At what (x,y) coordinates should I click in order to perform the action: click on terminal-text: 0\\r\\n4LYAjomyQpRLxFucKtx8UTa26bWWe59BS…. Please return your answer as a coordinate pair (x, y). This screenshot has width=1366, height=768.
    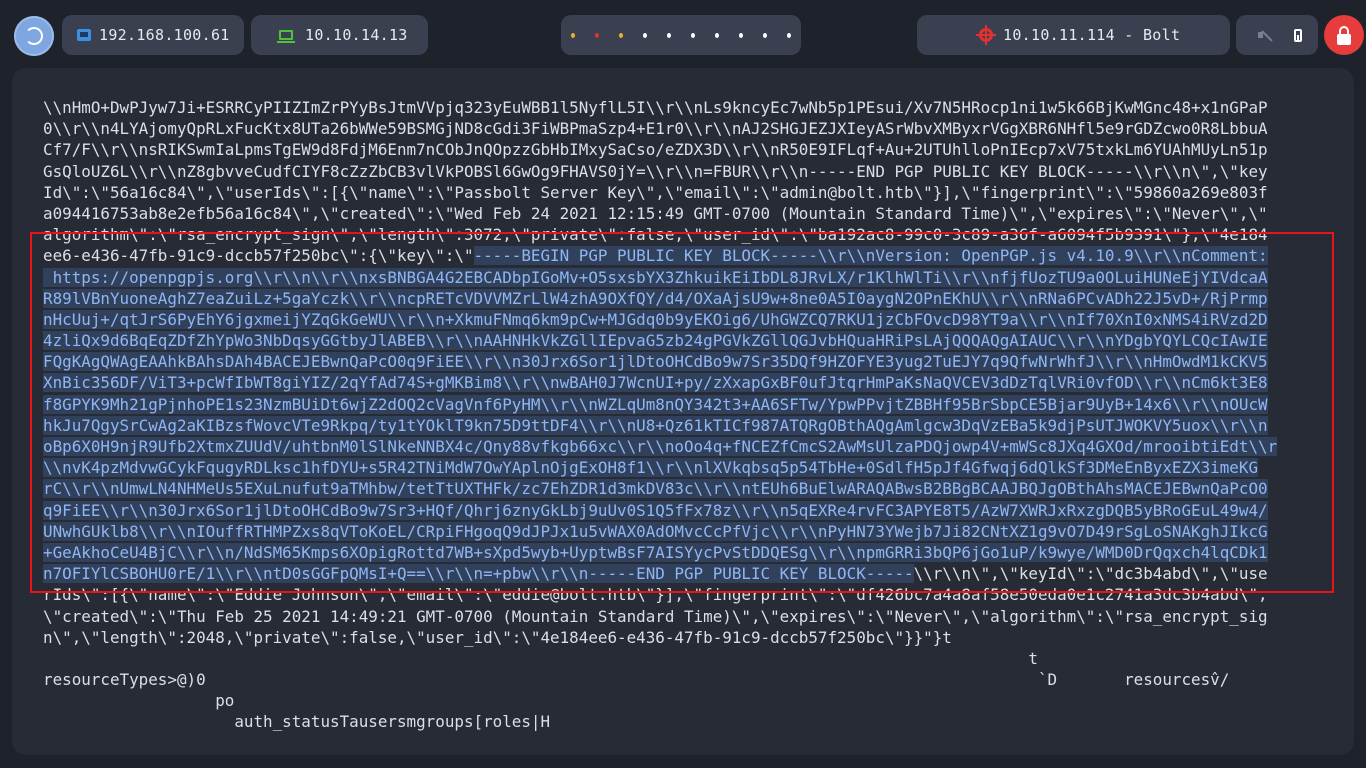
    Looking at the image, I should click on (655, 129).